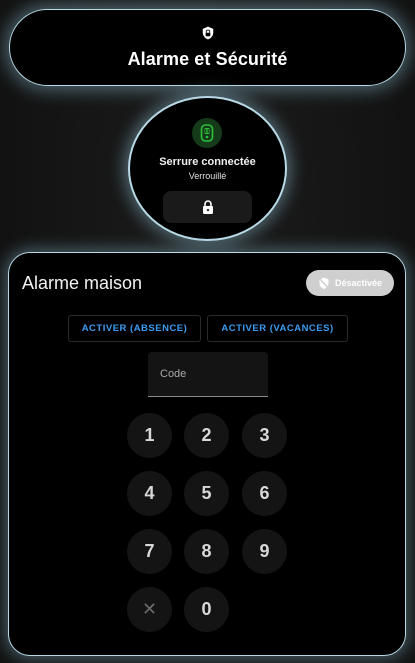  I want to click on lock-name: Serrure connectée, so click(207, 162).